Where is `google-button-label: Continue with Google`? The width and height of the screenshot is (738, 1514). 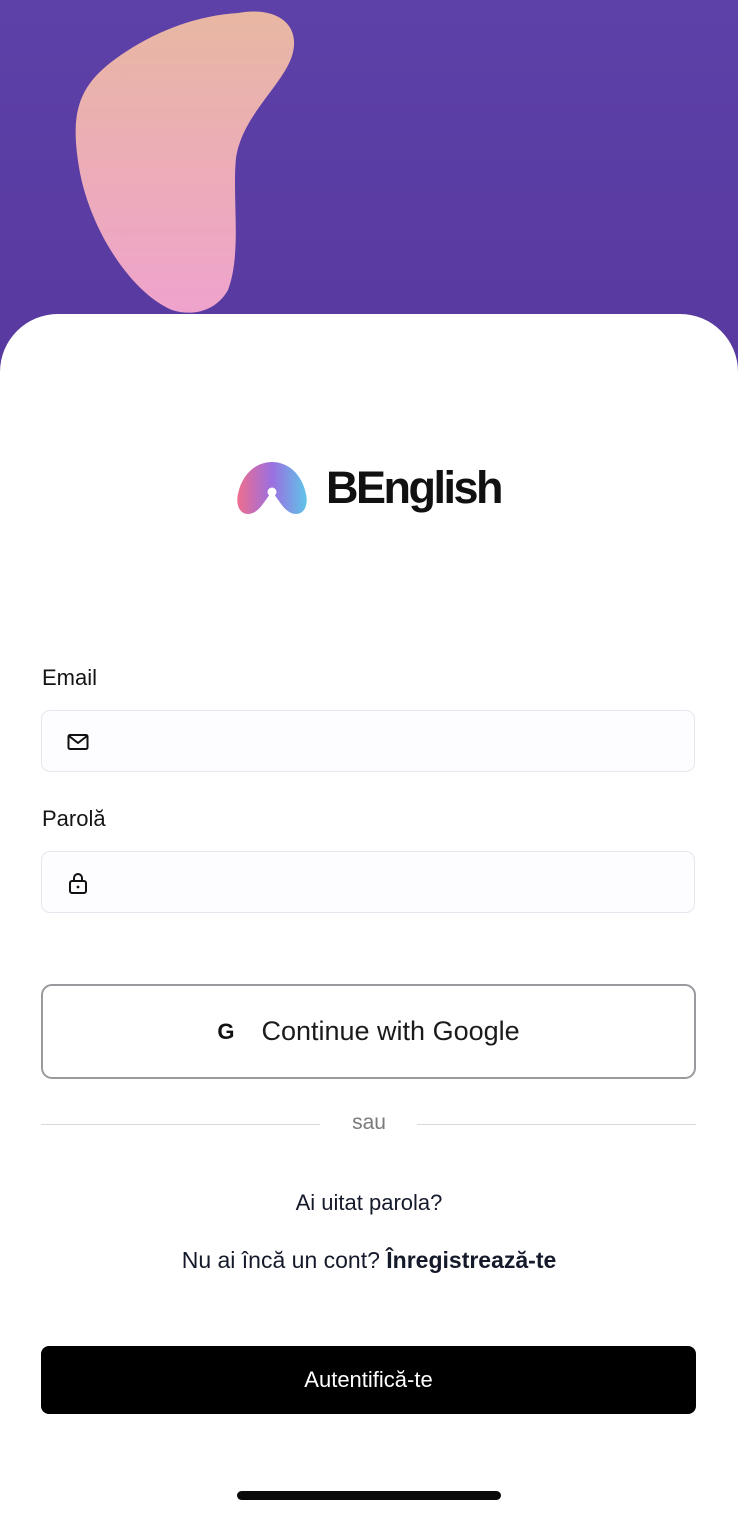
google-button-label: Continue with Google is located at coordinates (390, 1031).